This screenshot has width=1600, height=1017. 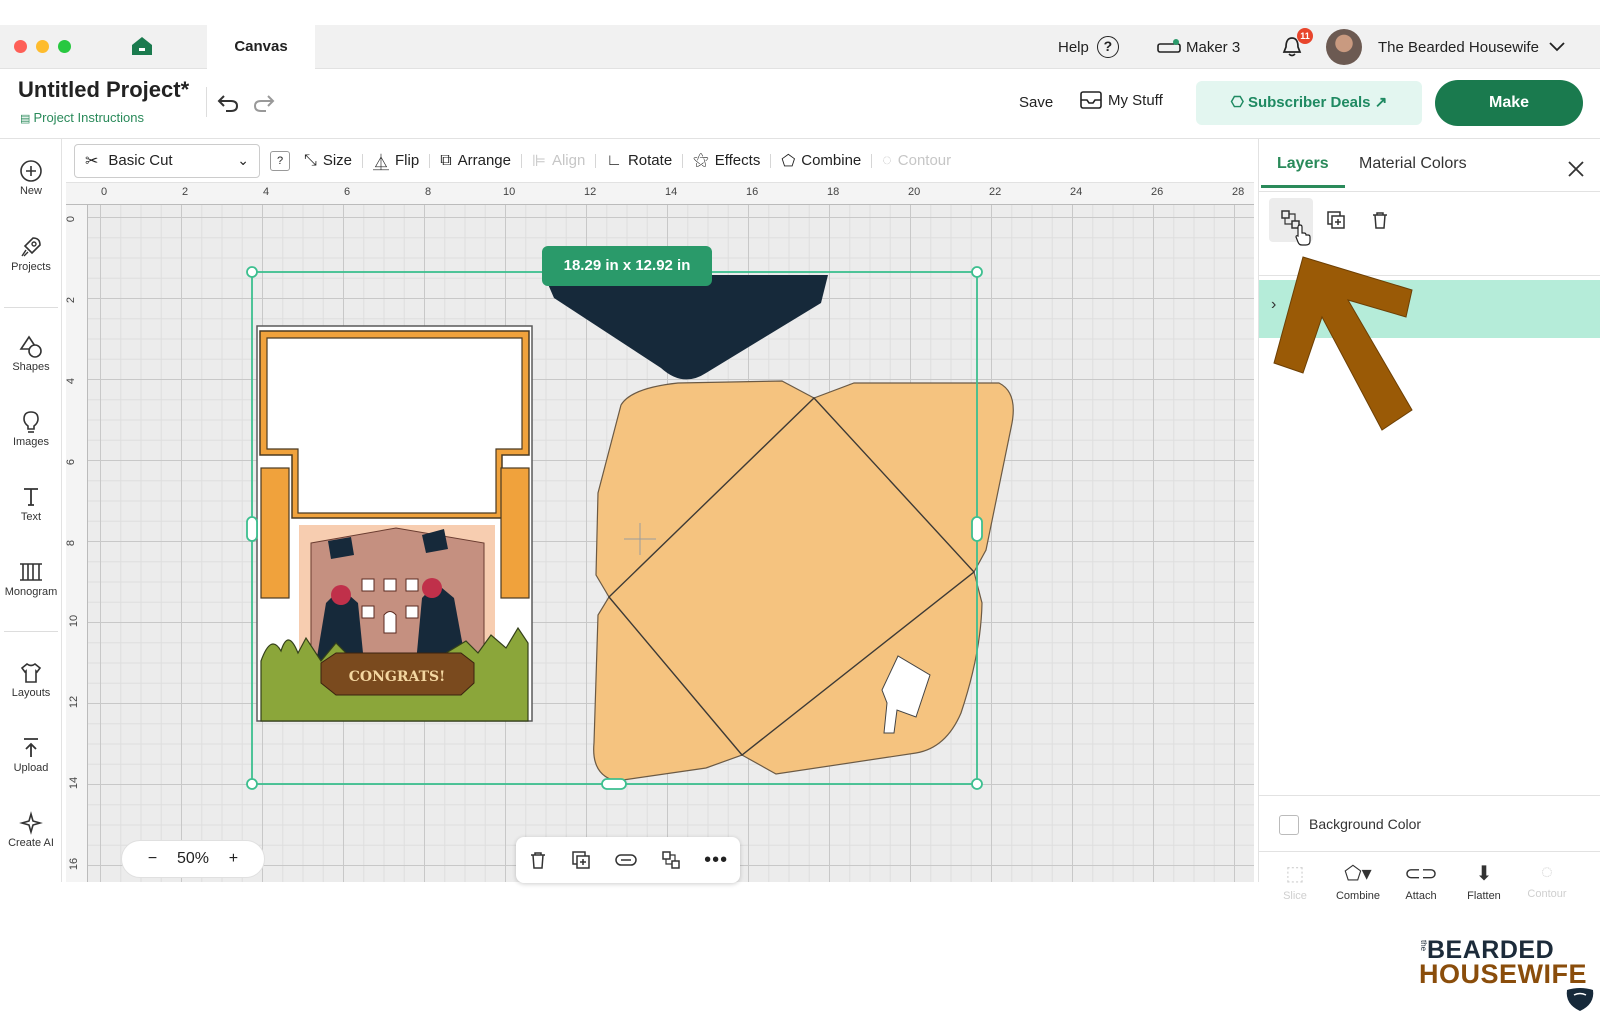 I want to click on contour-label: Contour, so click(x=924, y=160).